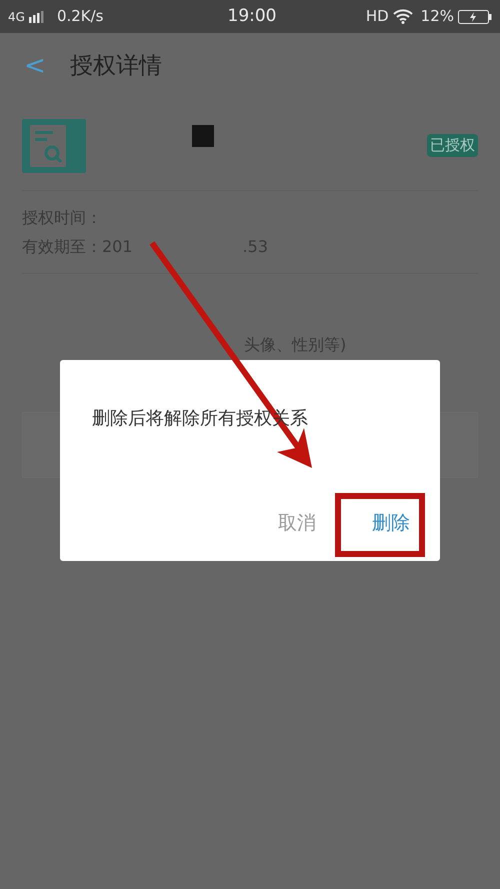 This screenshot has width=500, height=889. I want to click on battery-percent: 12%, so click(437, 17).